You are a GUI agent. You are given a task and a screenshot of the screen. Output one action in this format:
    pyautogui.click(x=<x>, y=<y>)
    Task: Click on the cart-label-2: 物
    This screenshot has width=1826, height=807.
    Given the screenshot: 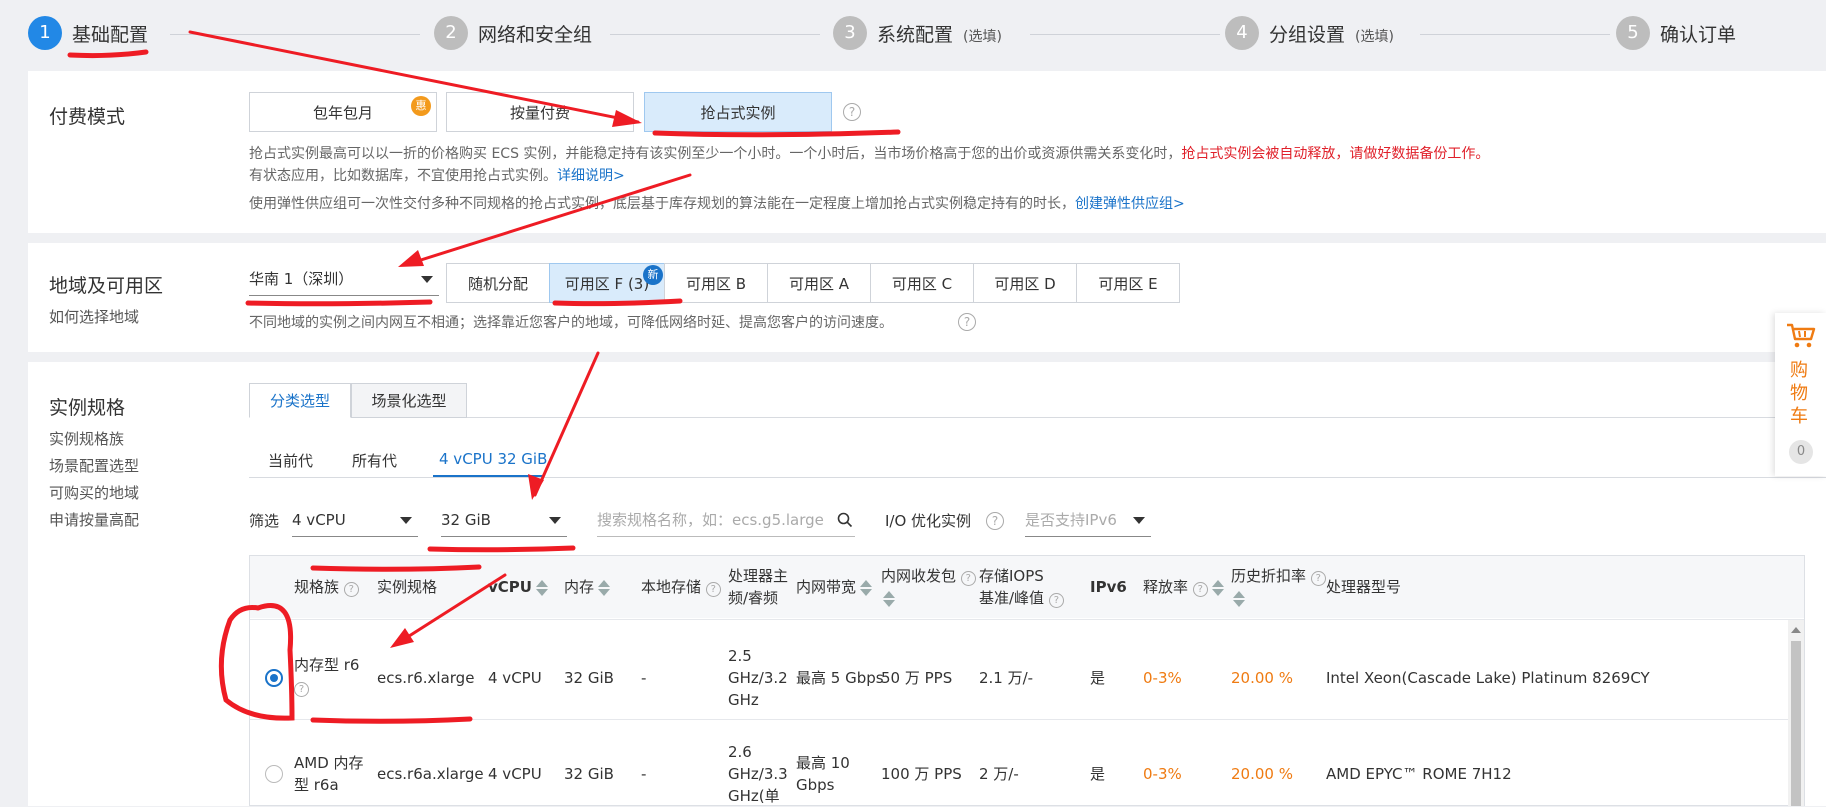 What is the action you would take?
    pyautogui.click(x=1799, y=393)
    